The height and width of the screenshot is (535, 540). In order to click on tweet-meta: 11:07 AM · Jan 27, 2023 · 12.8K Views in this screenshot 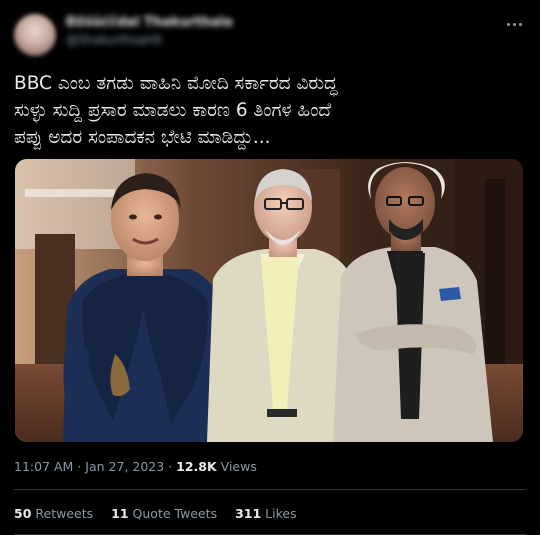, I will do `click(135, 466)`.